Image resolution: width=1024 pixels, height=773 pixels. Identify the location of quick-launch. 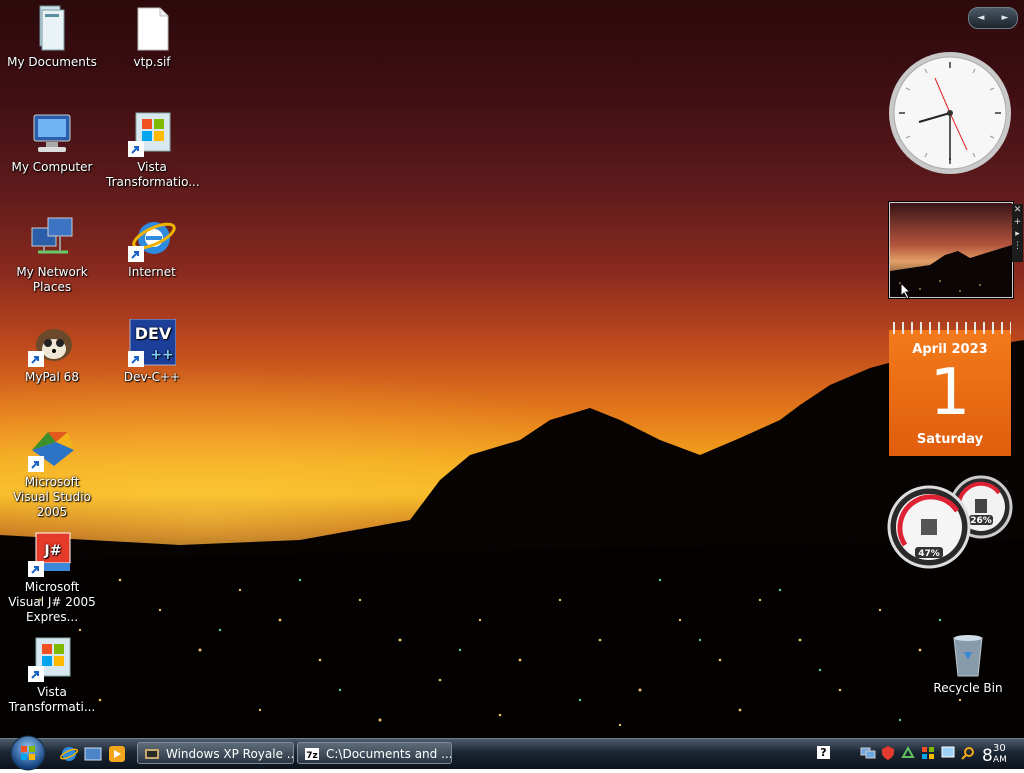
(93, 754).